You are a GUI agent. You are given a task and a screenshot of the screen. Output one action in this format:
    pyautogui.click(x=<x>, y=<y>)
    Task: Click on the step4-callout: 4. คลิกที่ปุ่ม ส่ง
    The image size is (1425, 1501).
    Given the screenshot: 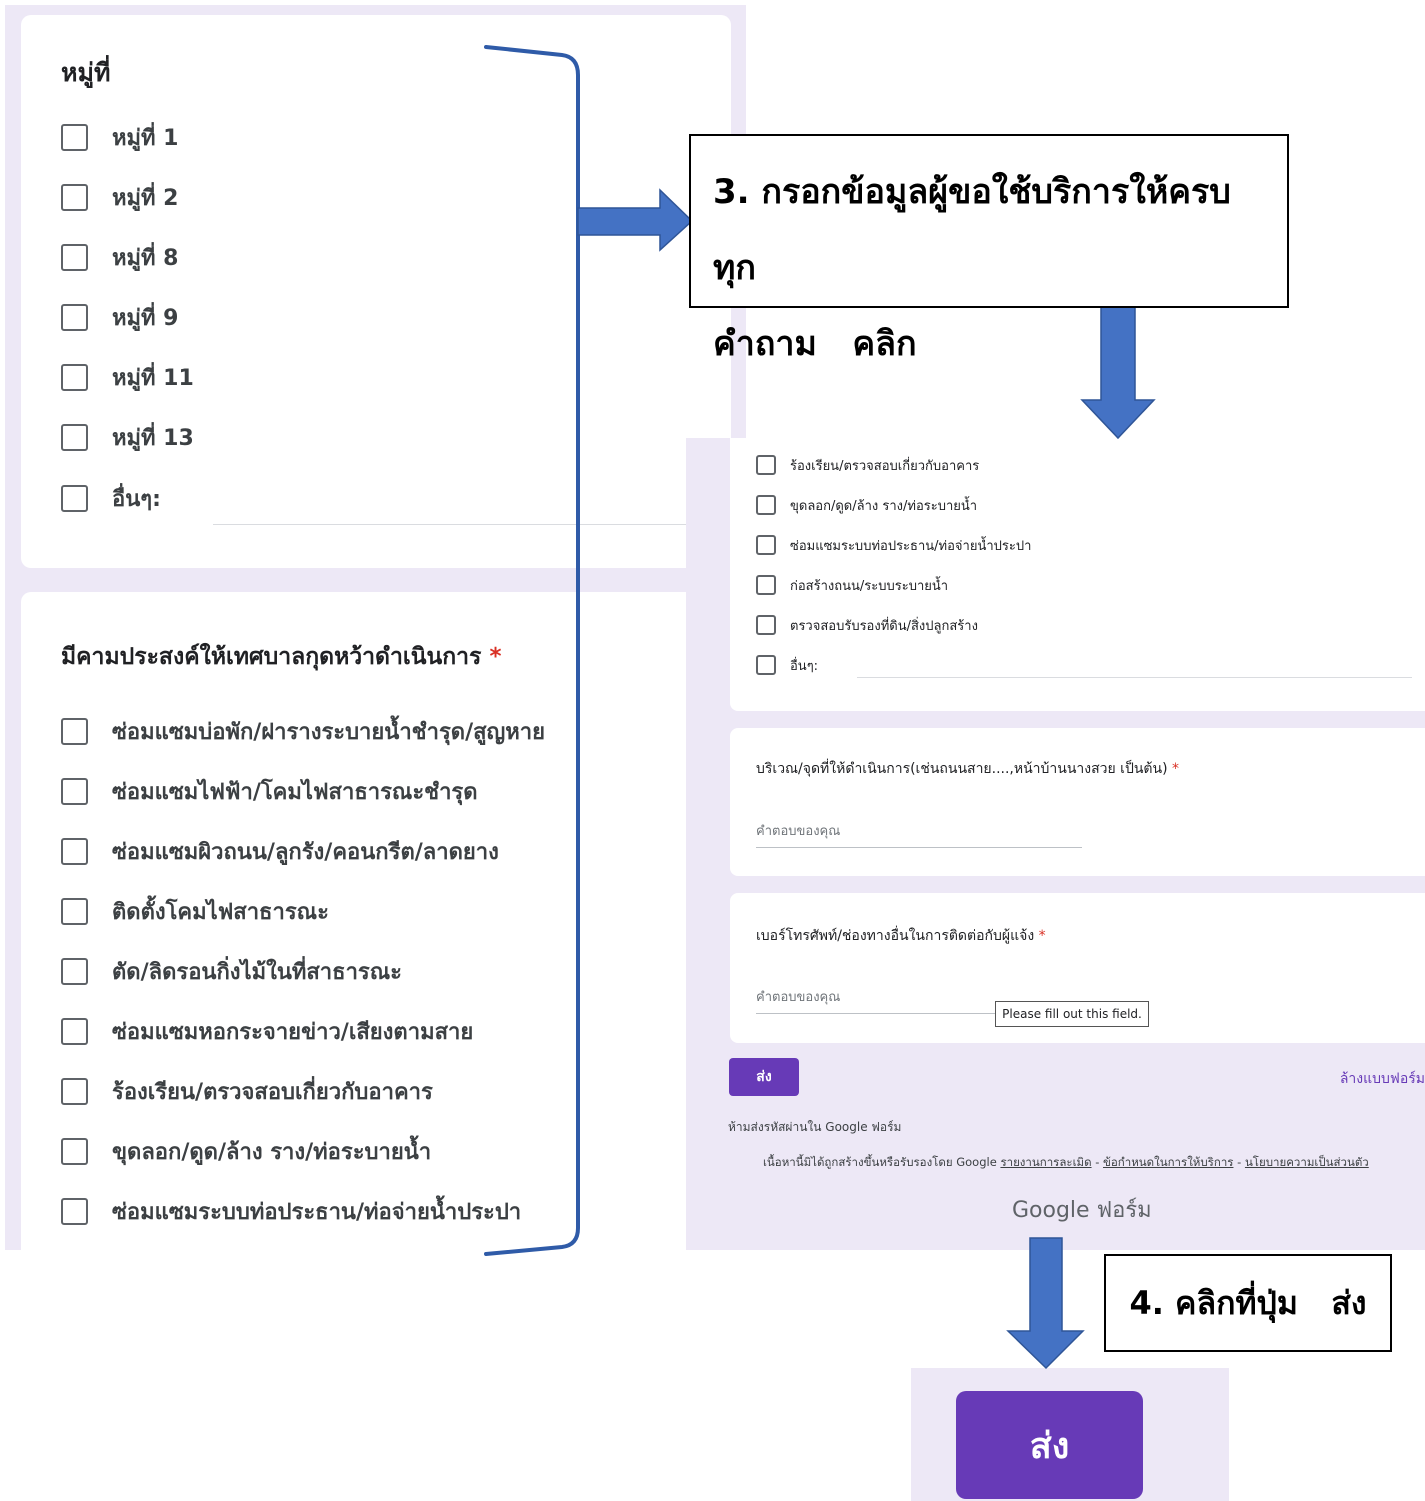 What is the action you would take?
    pyautogui.click(x=1248, y=1303)
    